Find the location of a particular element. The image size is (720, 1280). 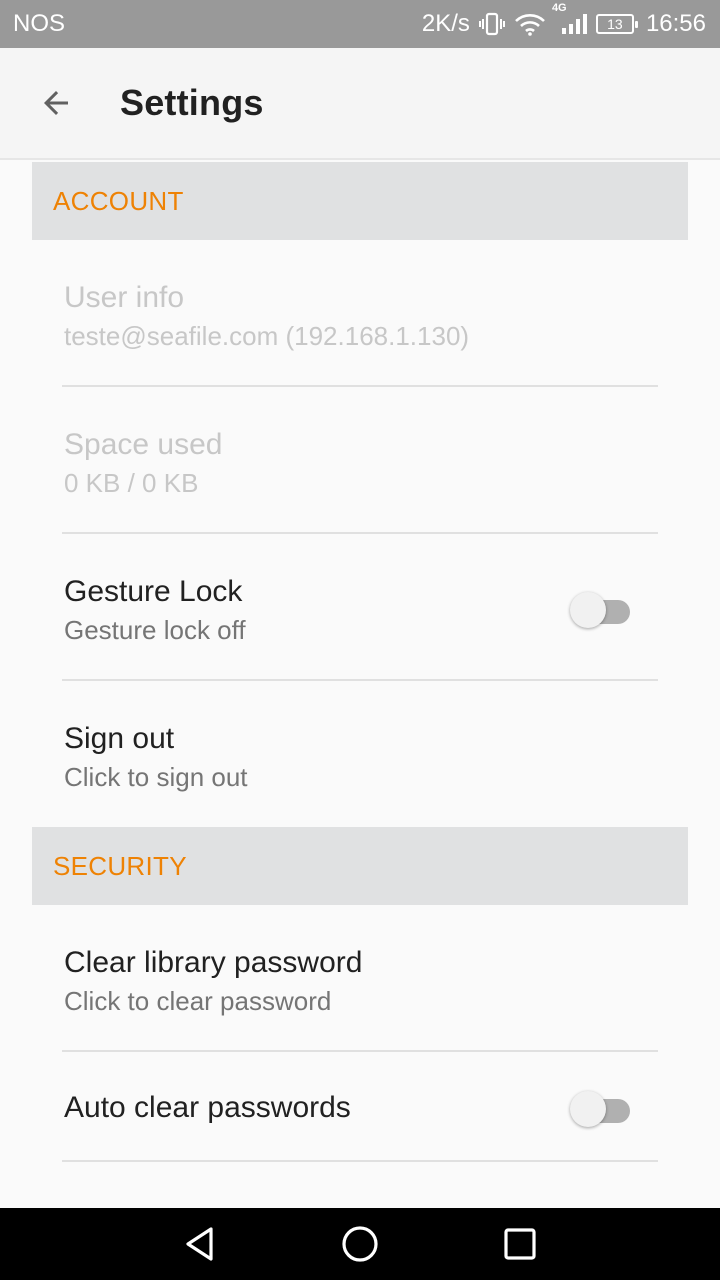

section-header-account: ACCOUNT is located at coordinates (360, 201).